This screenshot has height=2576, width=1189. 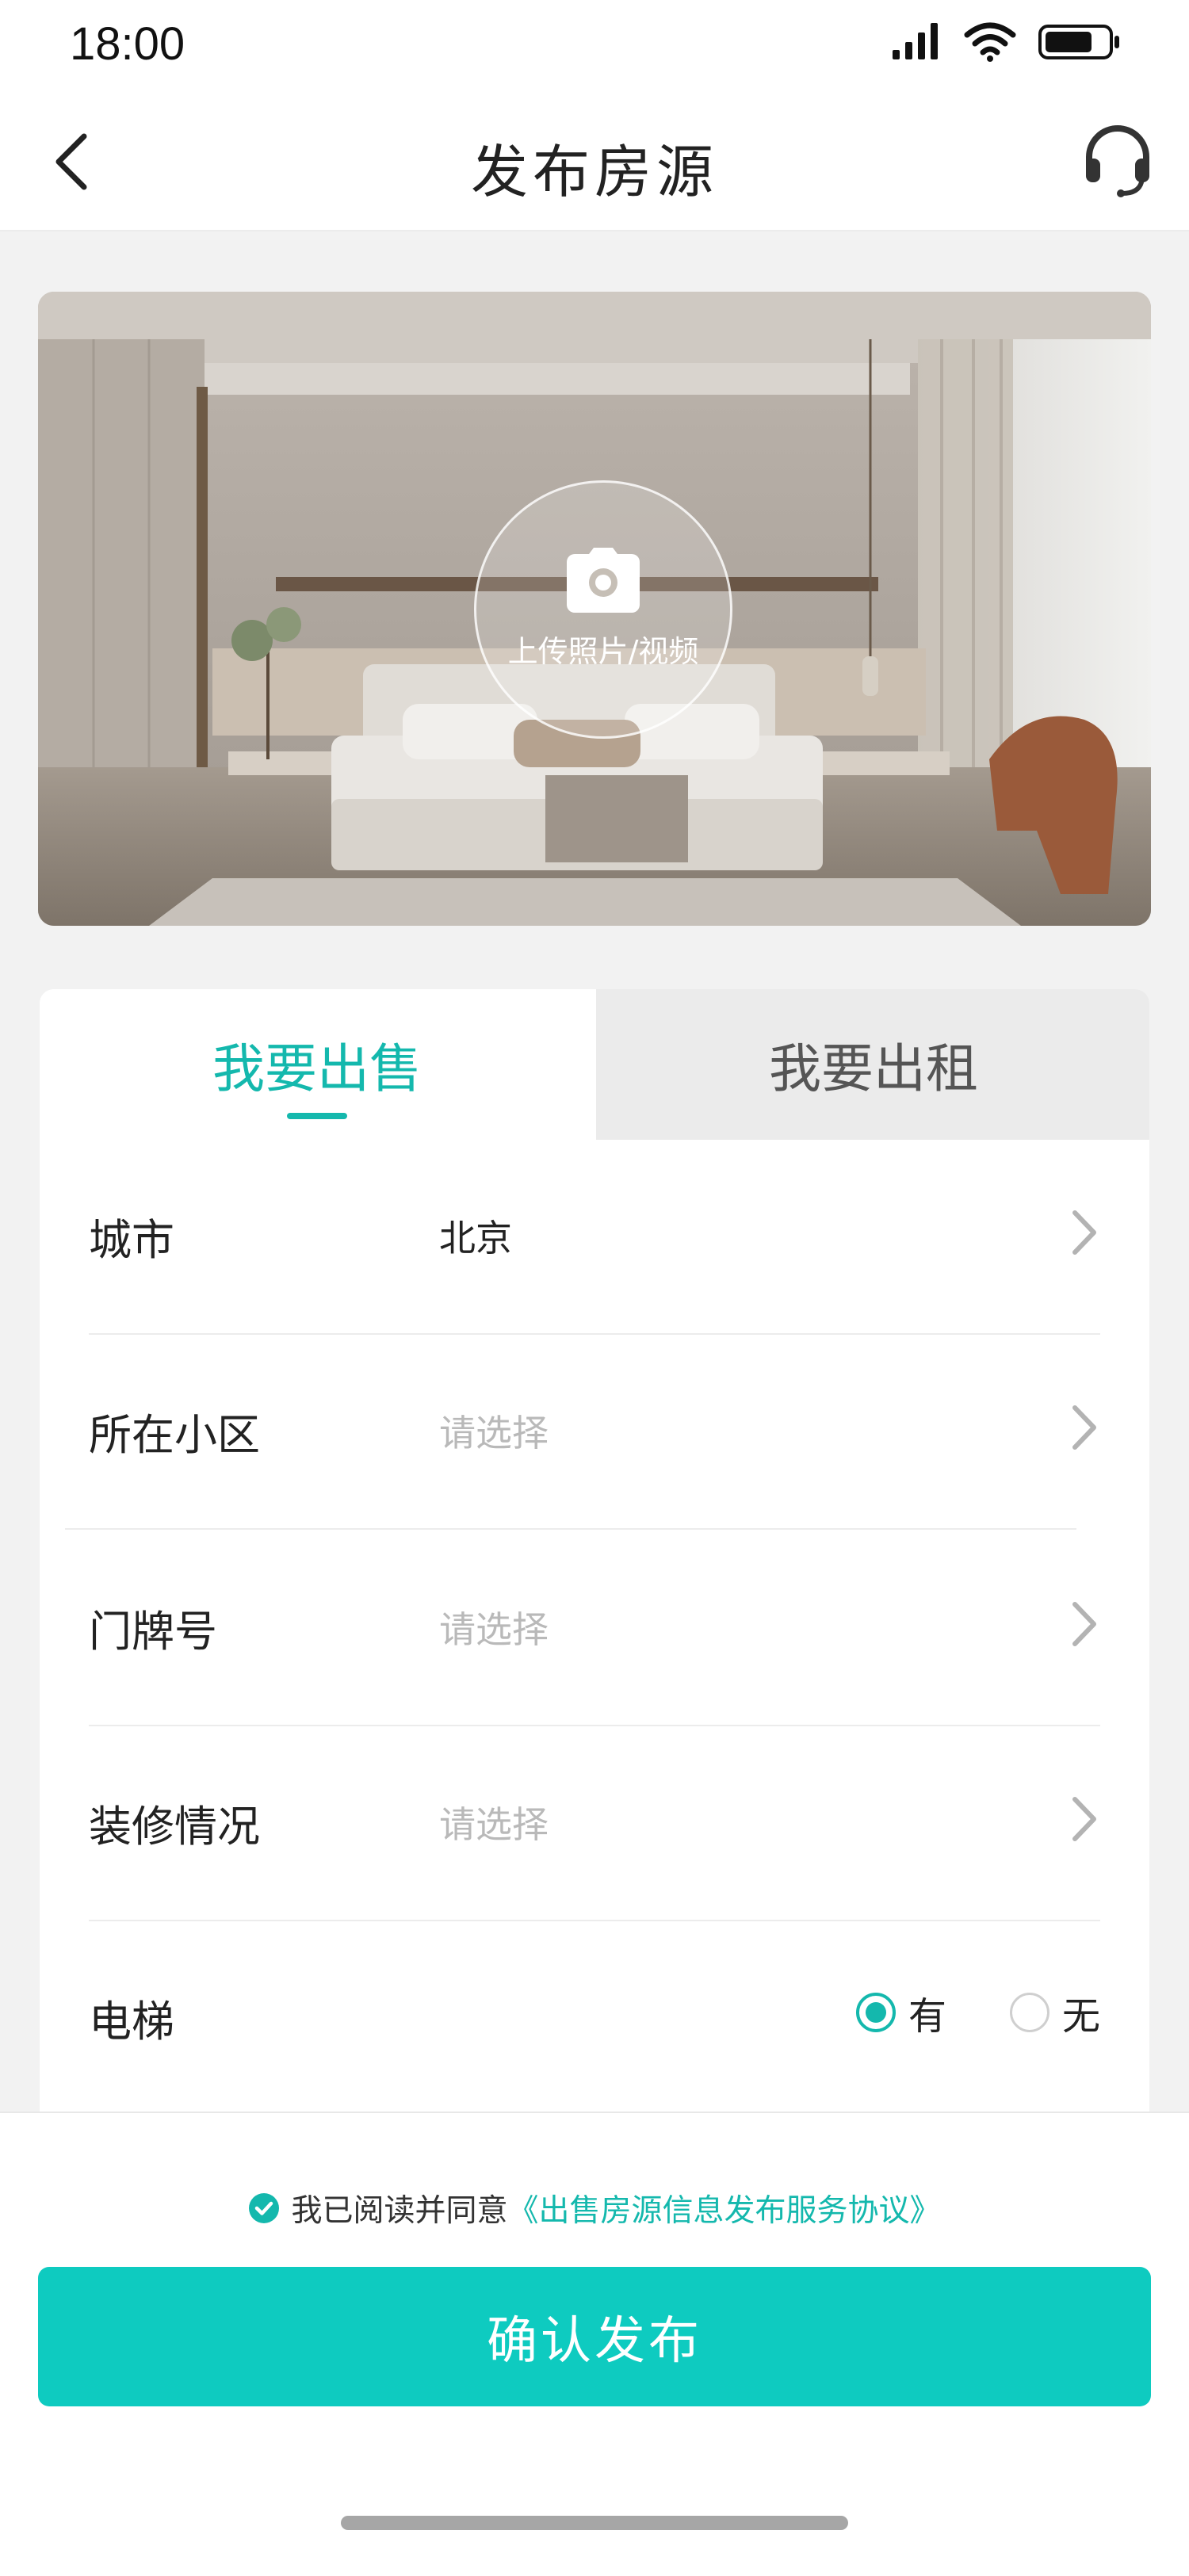 I want to click on elevator-radio-group: 有 无, so click(x=946, y=2012).